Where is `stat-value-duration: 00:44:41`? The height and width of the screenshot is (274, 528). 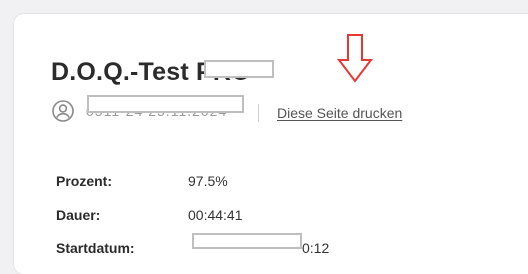 stat-value-duration: 00:44:41 is located at coordinates (215, 215).